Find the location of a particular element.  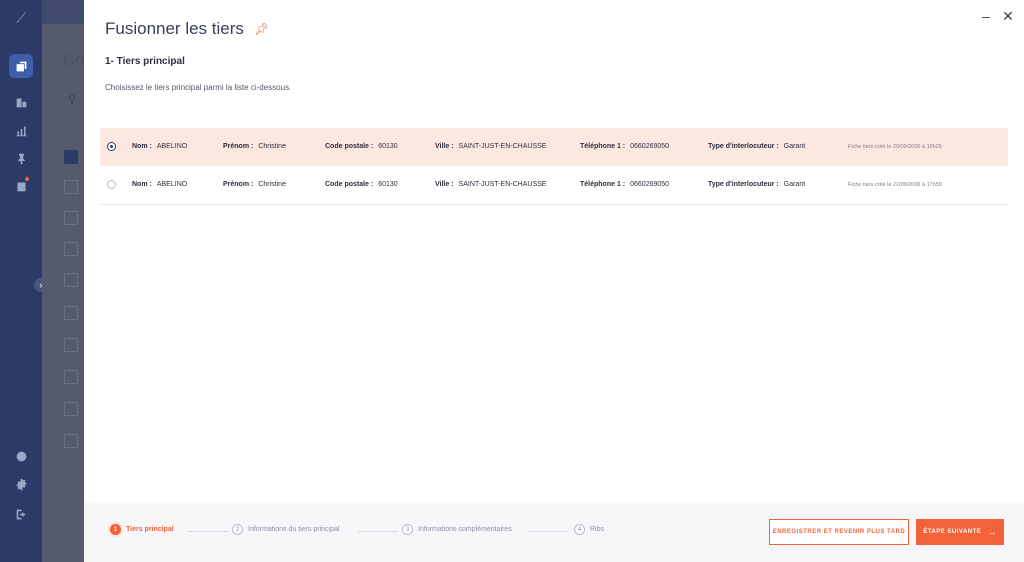

tiers-radio-selected is located at coordinates (111, 146).